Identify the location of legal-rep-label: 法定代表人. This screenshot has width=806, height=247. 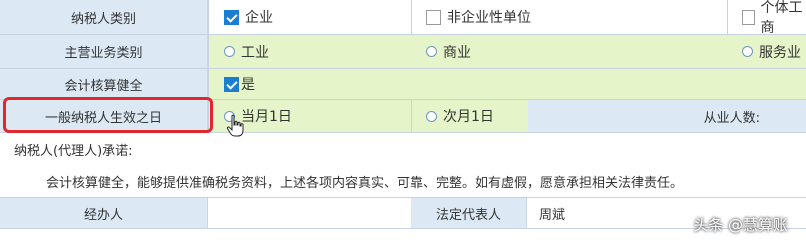
(468, 215).